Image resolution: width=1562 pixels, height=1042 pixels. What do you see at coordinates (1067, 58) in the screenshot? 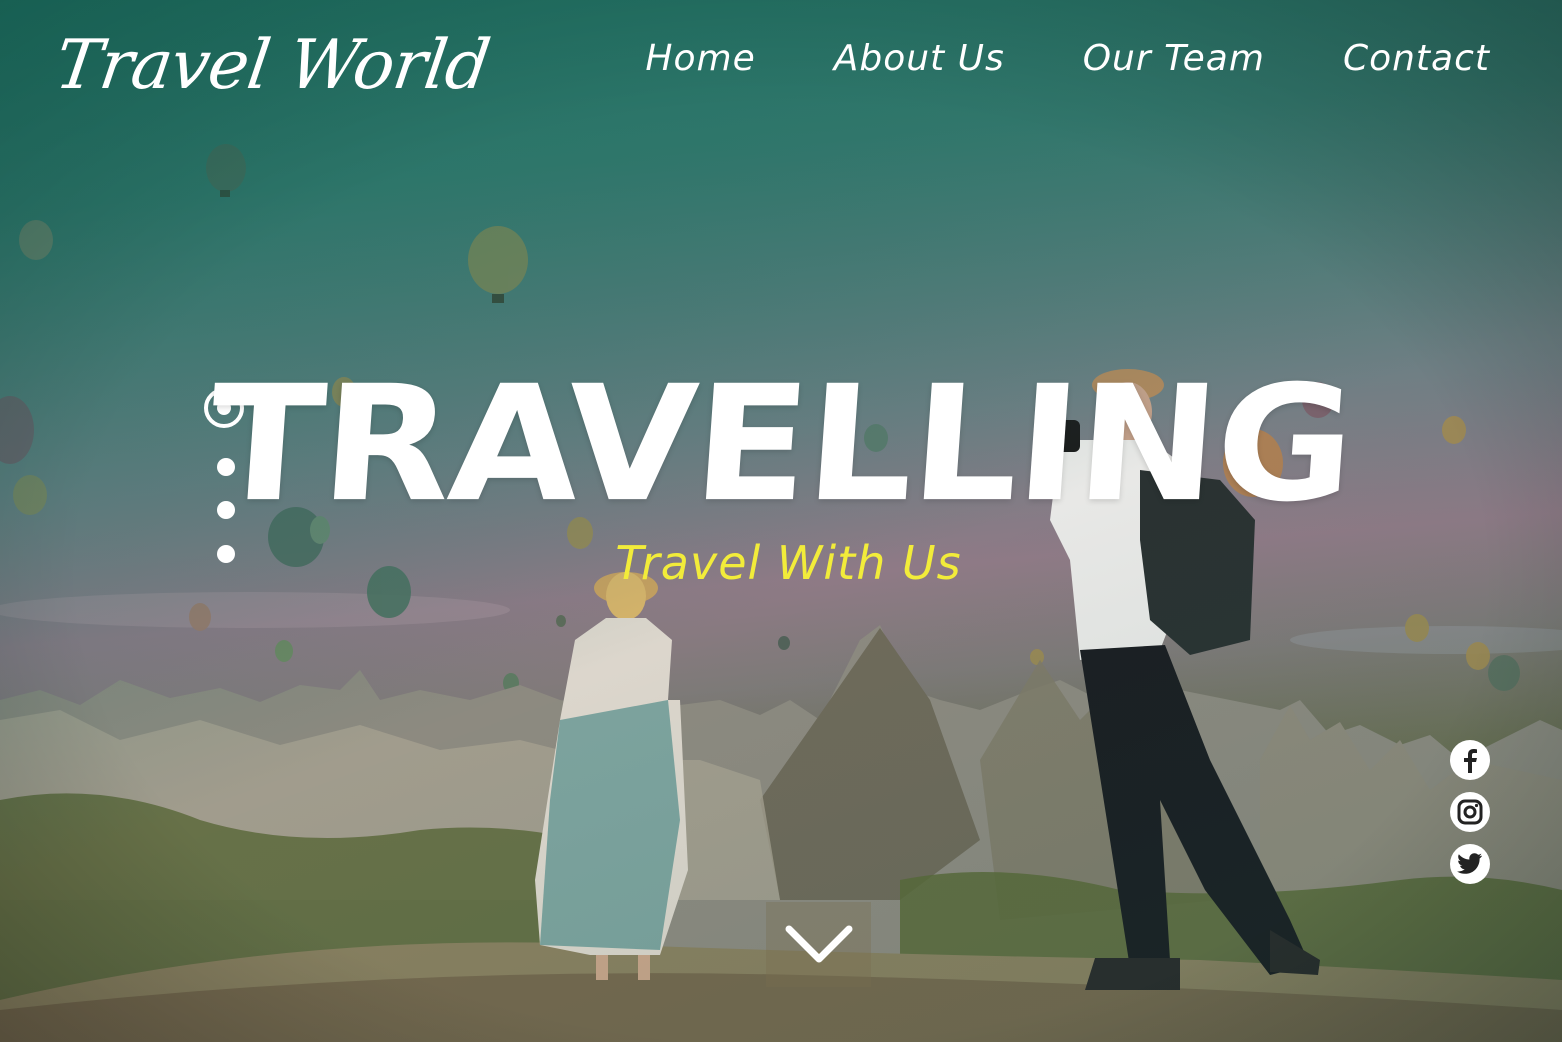
I see `main-navigation: Home About Us Our Team Contact` at bounding box center [1067, 58].